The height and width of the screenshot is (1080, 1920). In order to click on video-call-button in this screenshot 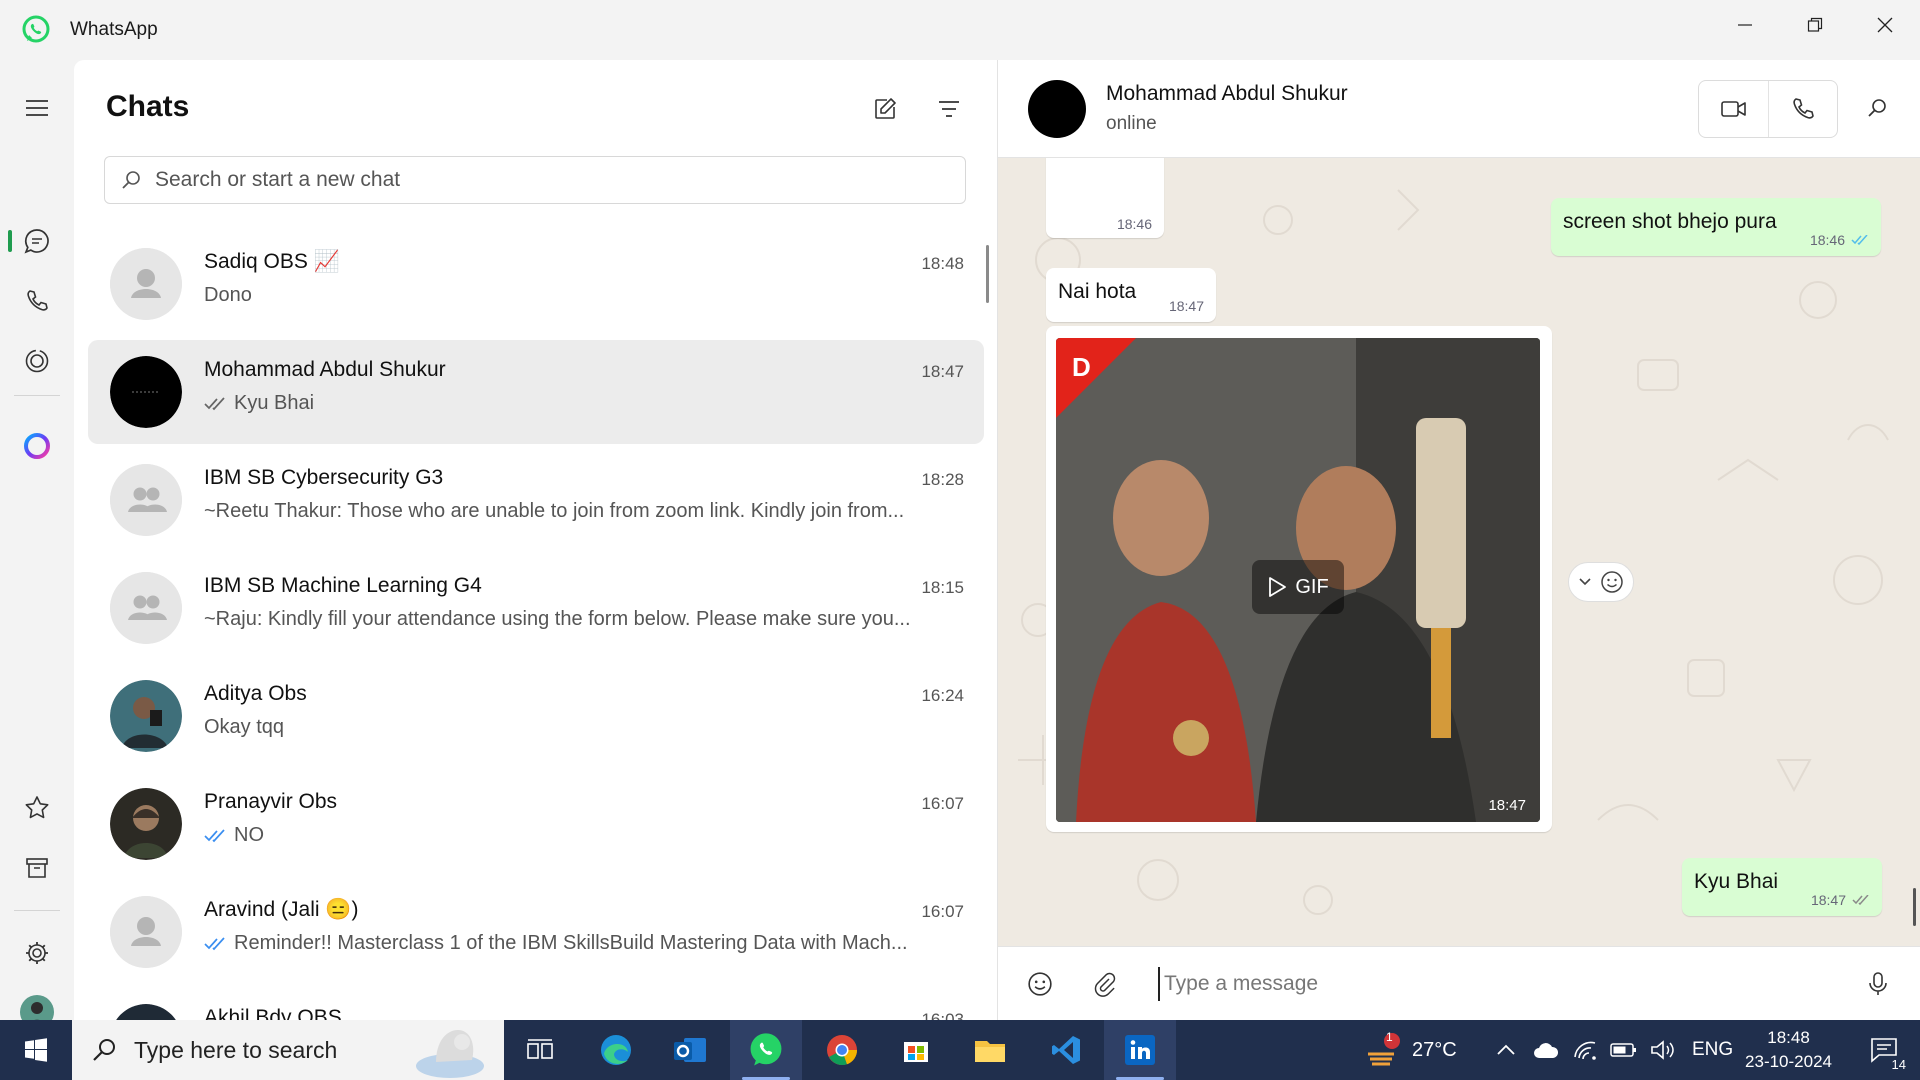, I will do `click(1733, 109)`.